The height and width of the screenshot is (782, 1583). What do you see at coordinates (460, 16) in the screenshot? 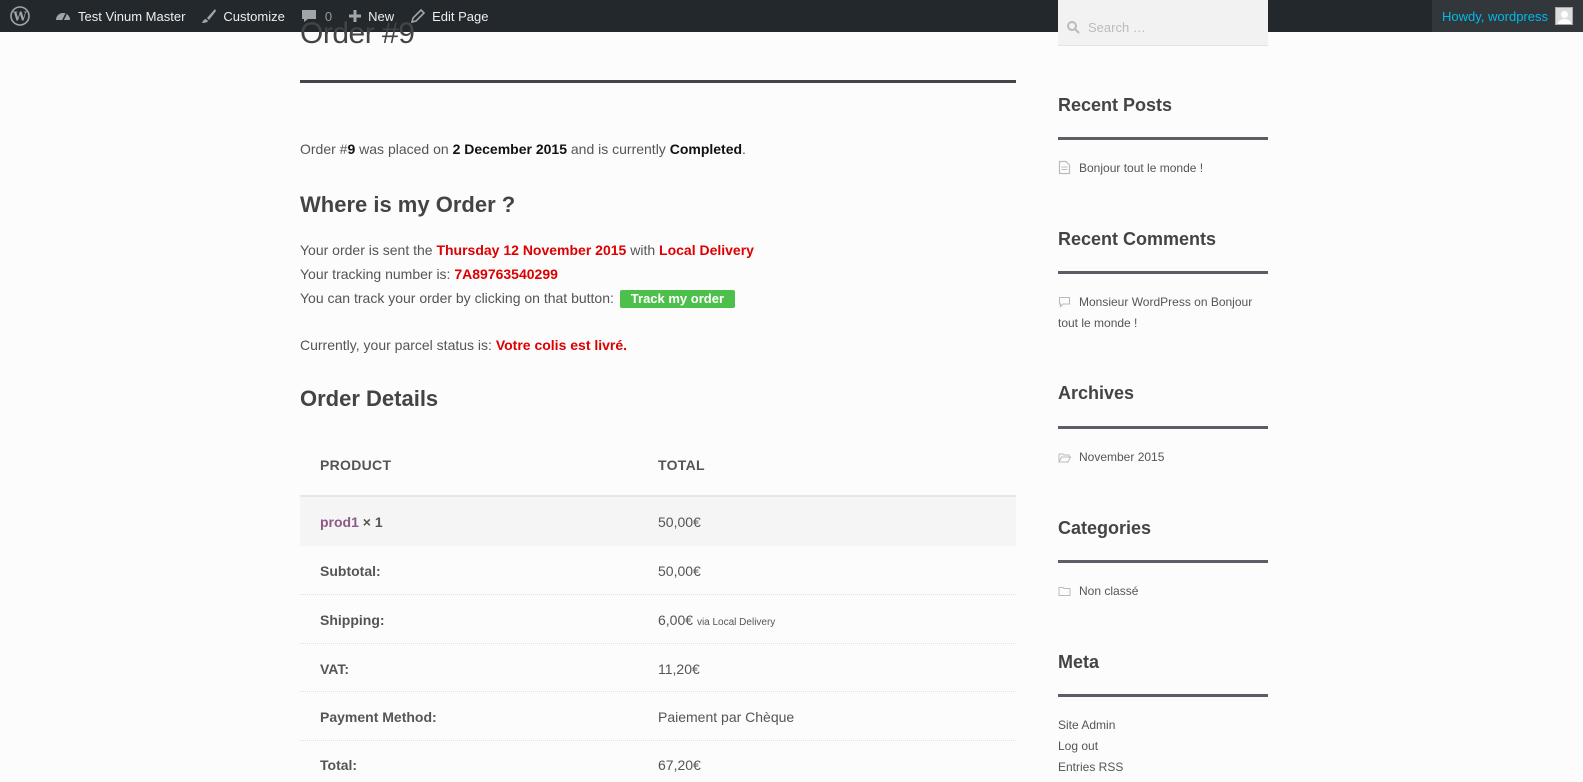
I see `edit-page-label: Edit Page` at bounding box center [460, 16].